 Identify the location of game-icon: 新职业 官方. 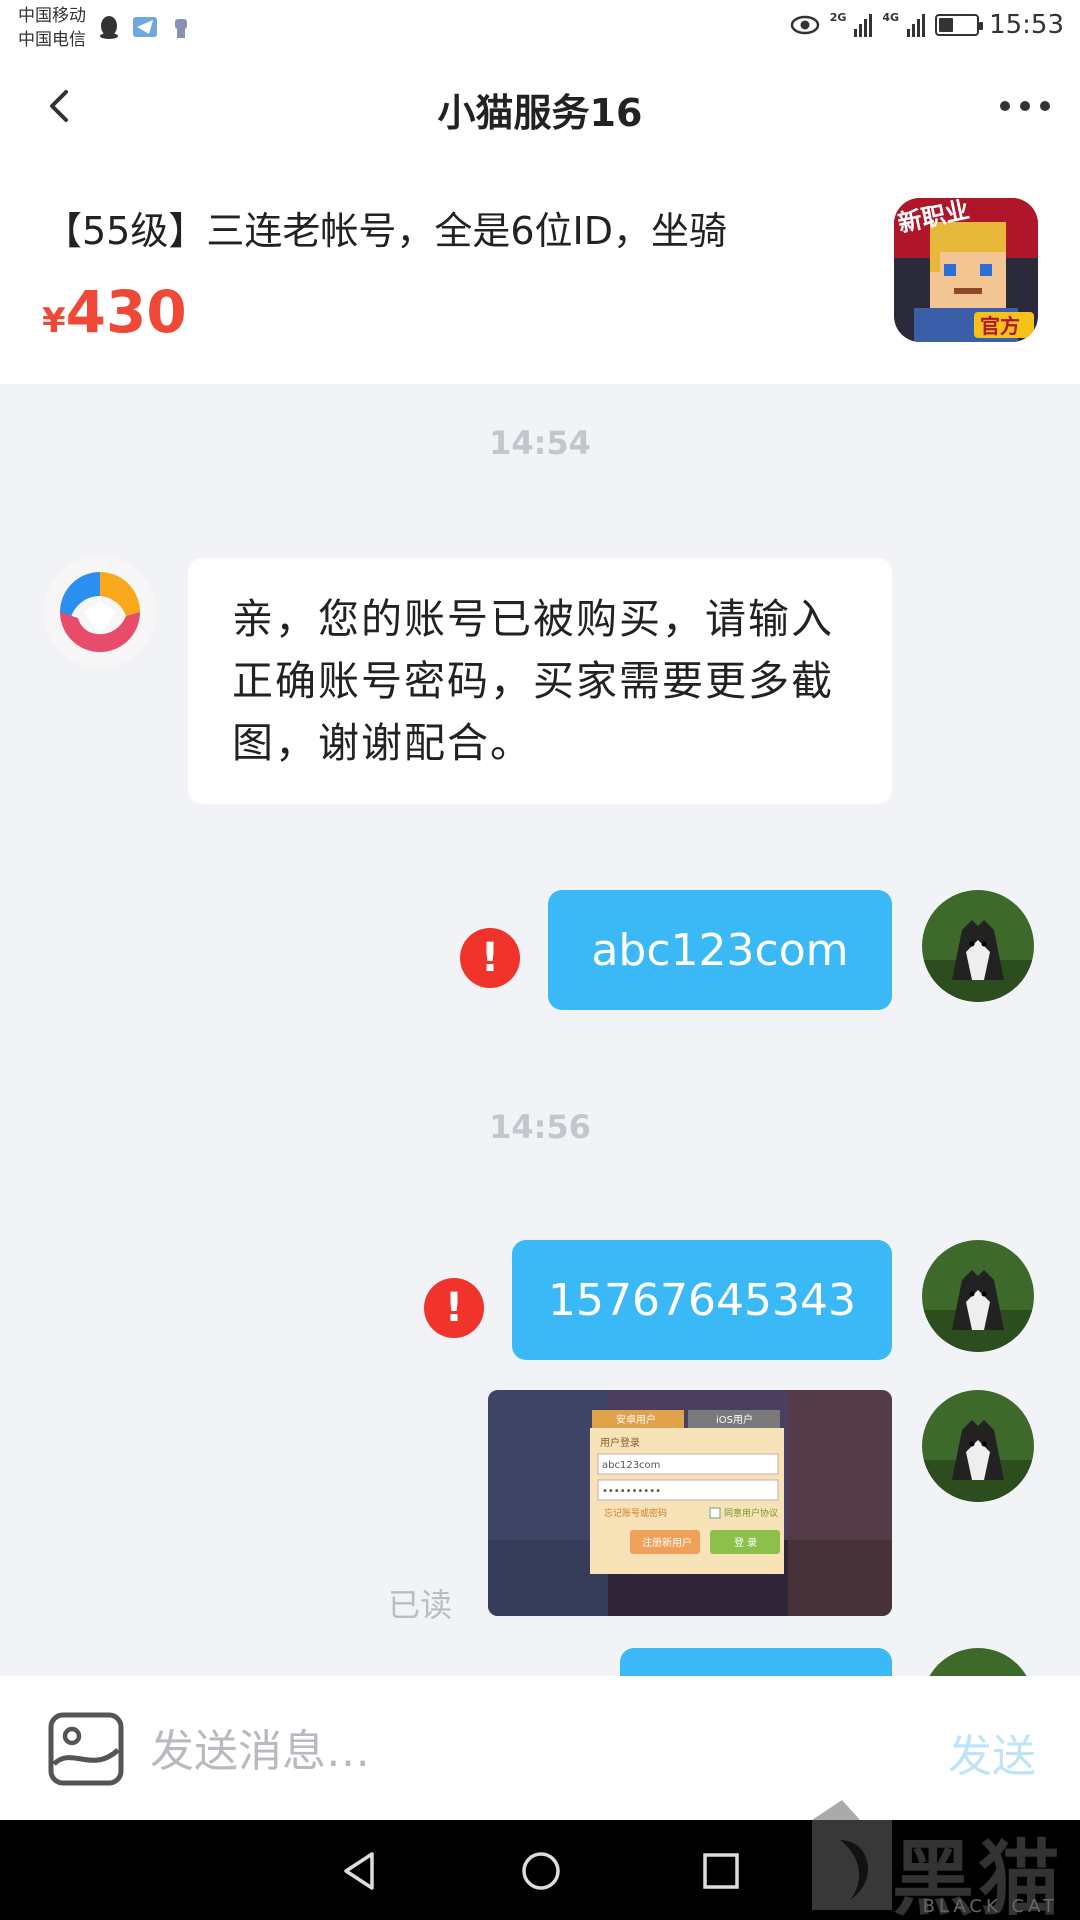
(966, 270).